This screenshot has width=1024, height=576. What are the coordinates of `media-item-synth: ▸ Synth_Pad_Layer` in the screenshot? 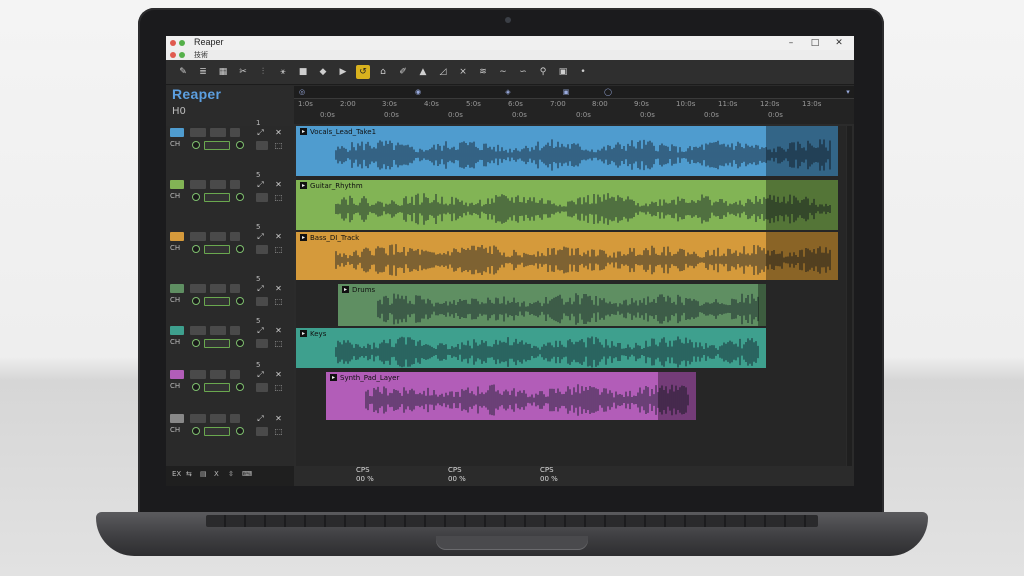 It's located at (511, 396).